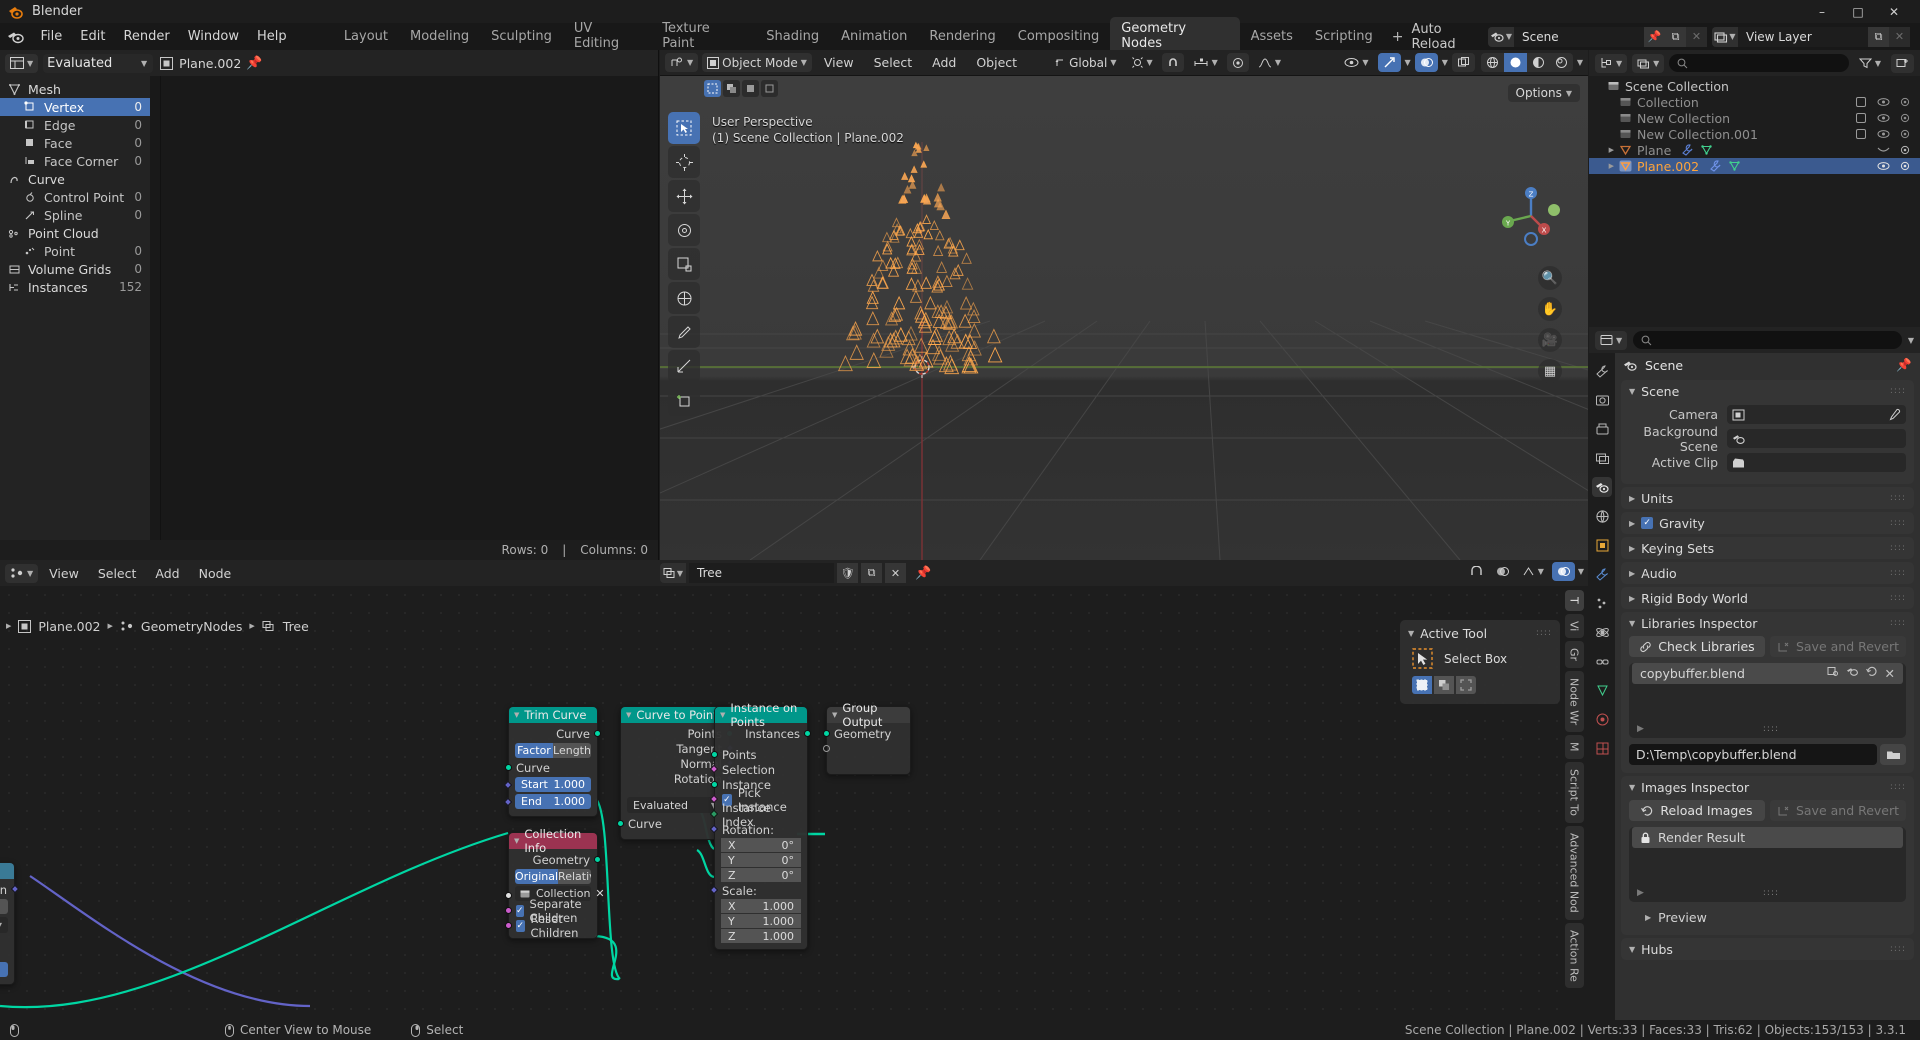  Describe the element at coordinates (673, 573) in the screenshot. I see `nodetree-icon: ▼` at that location.